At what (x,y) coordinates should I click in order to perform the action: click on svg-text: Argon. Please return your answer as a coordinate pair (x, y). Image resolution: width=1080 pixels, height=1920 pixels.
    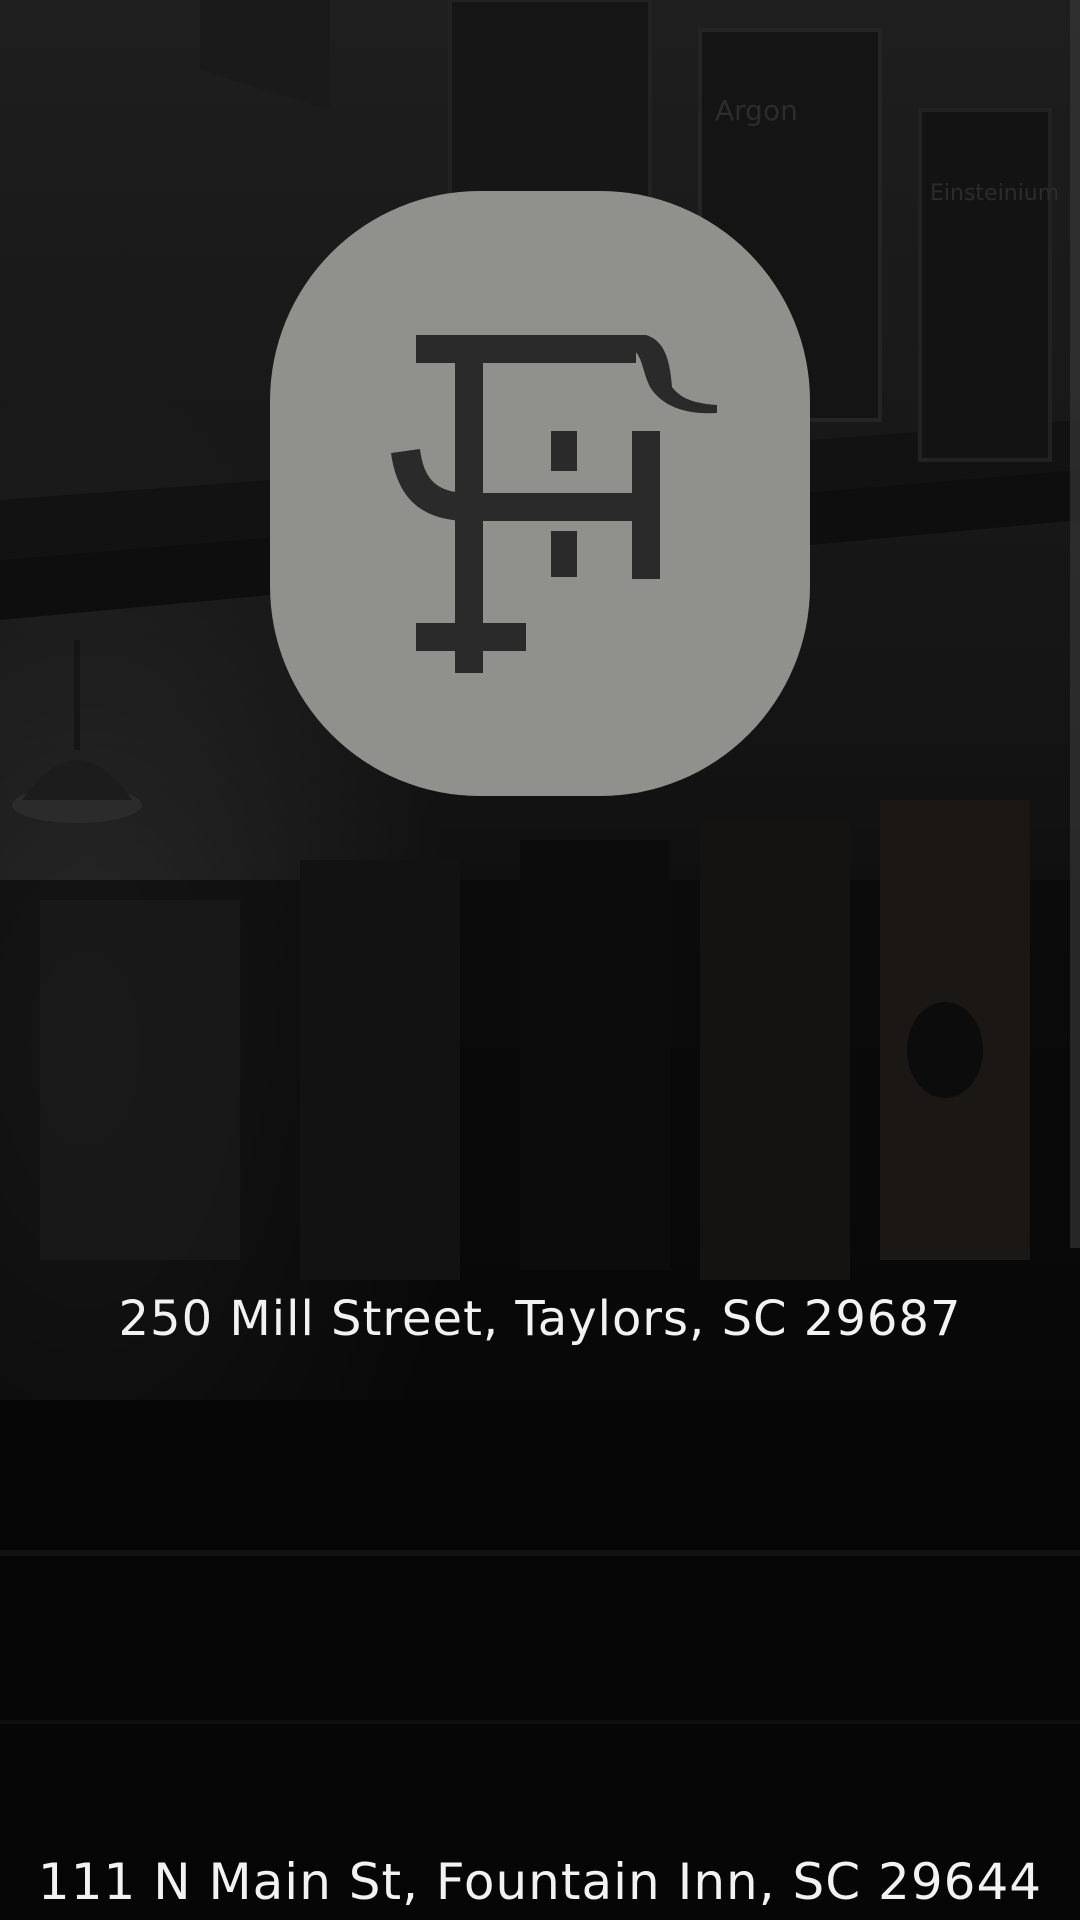
    Looking at the image, I should click on (756, 110).